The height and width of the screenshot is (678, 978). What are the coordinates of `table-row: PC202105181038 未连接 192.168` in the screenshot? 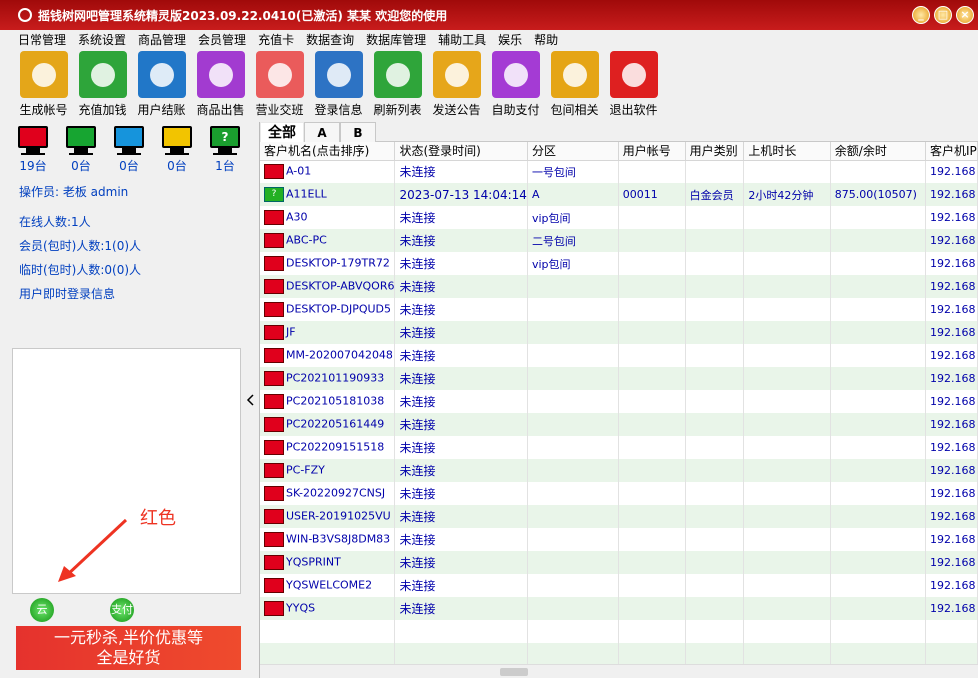 It's located at (619, 401).